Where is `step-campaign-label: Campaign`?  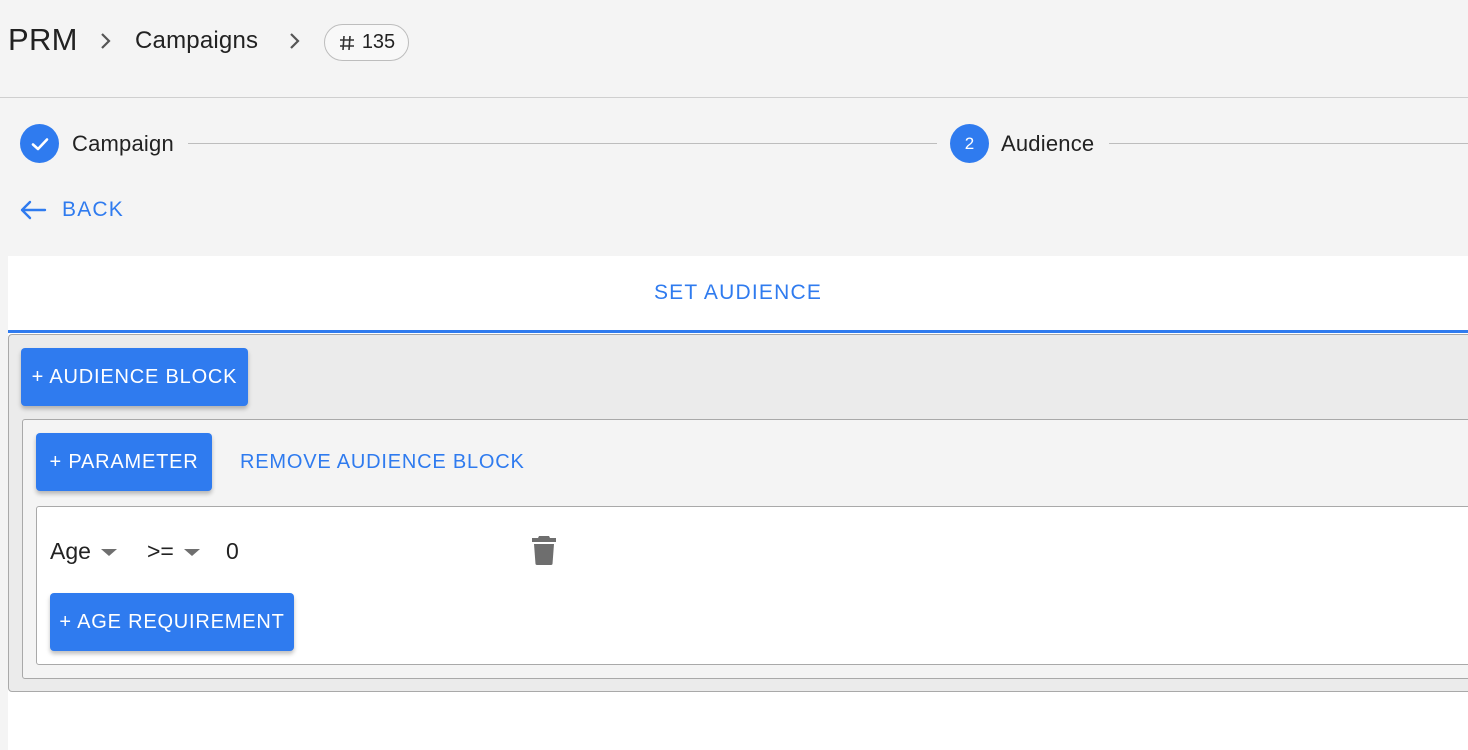
step-campaign-label: Campaign is located at coordinates (123, 143).